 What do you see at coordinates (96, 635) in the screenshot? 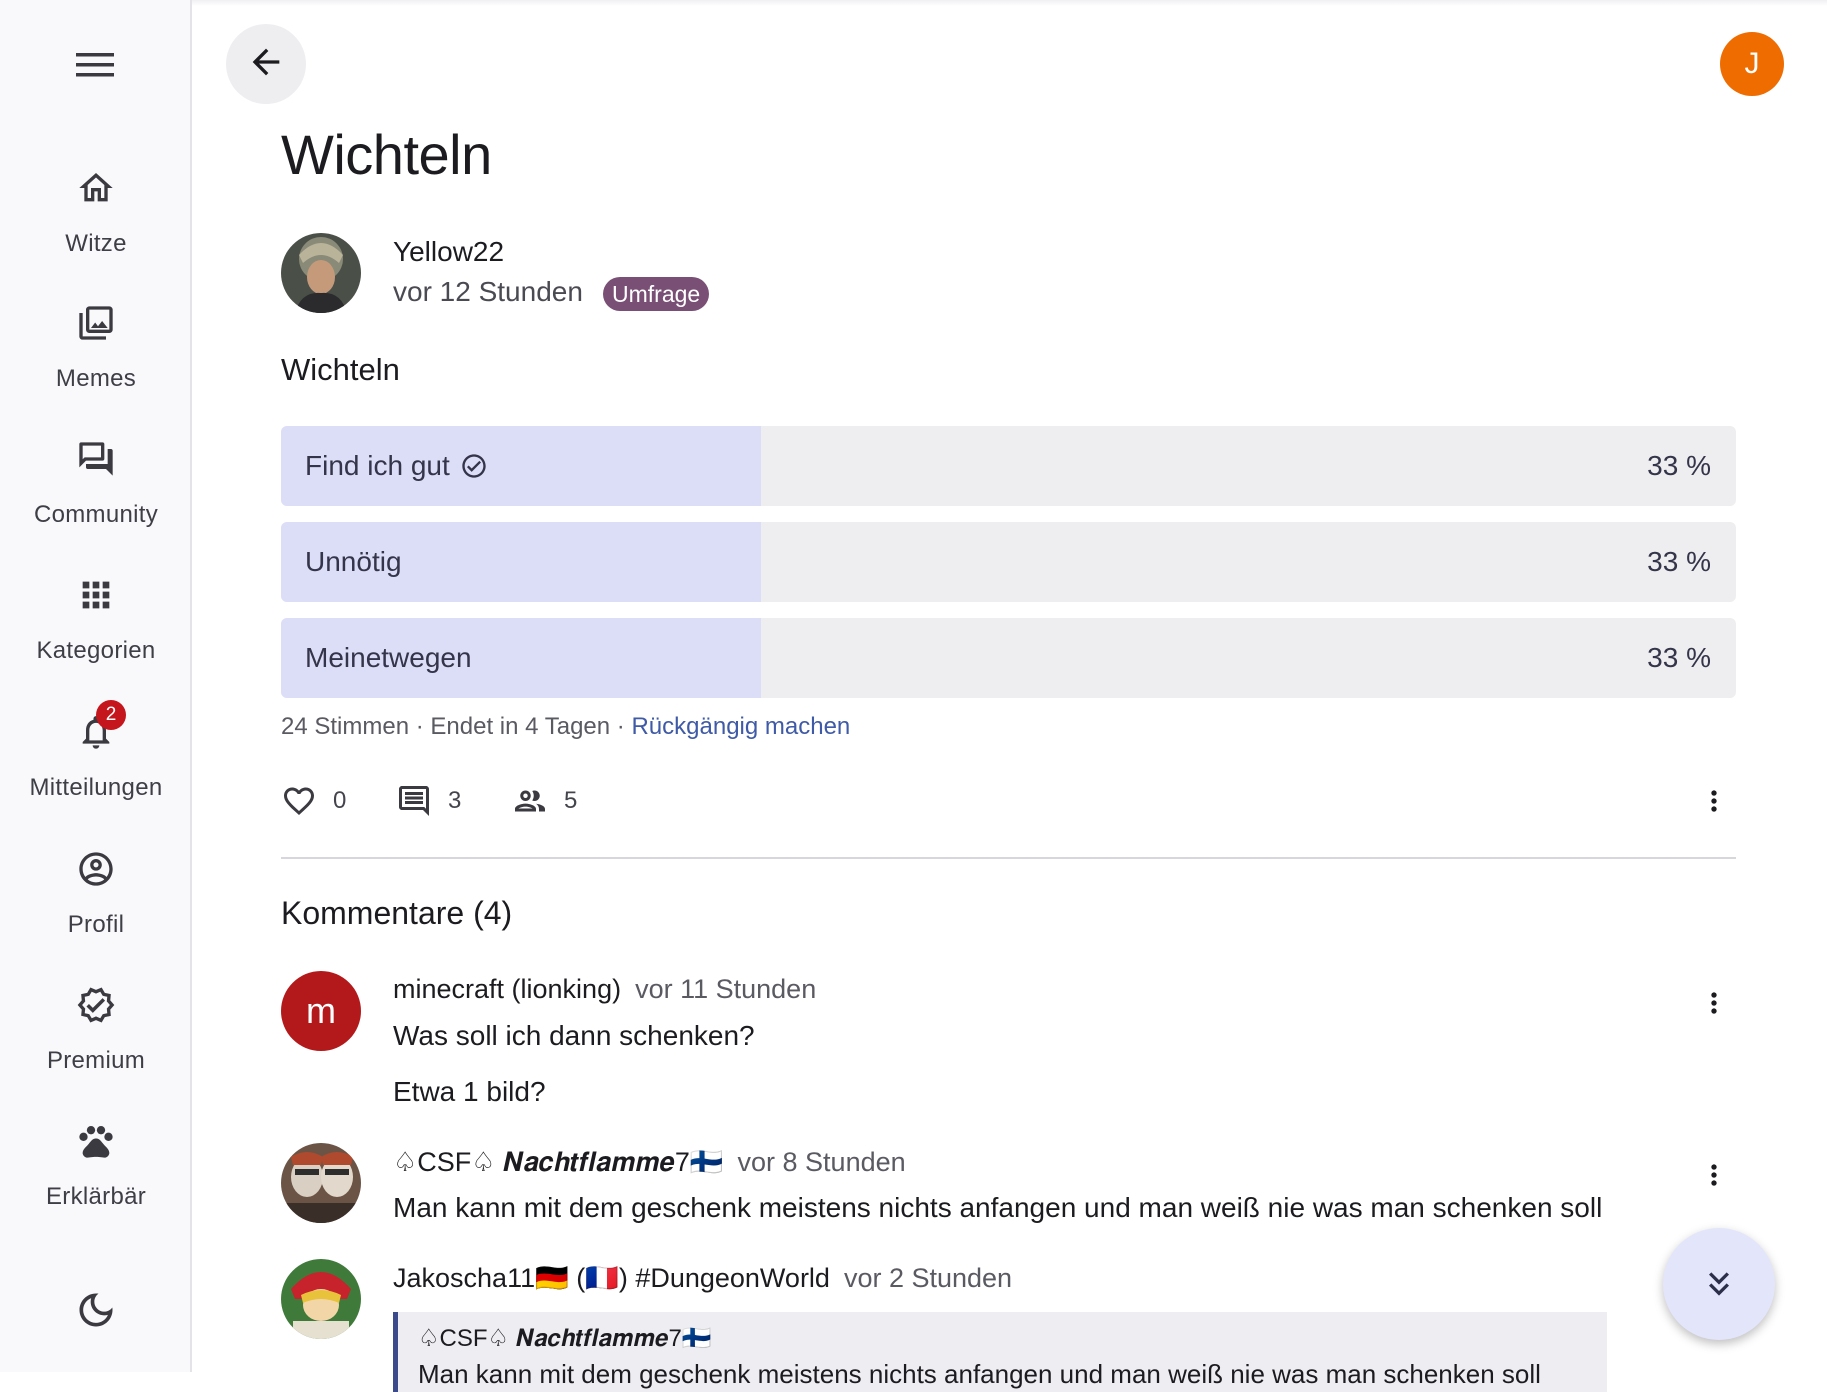
I see `sidebar-item-kategorien: Kategorien` at bounding box center [96, 635].